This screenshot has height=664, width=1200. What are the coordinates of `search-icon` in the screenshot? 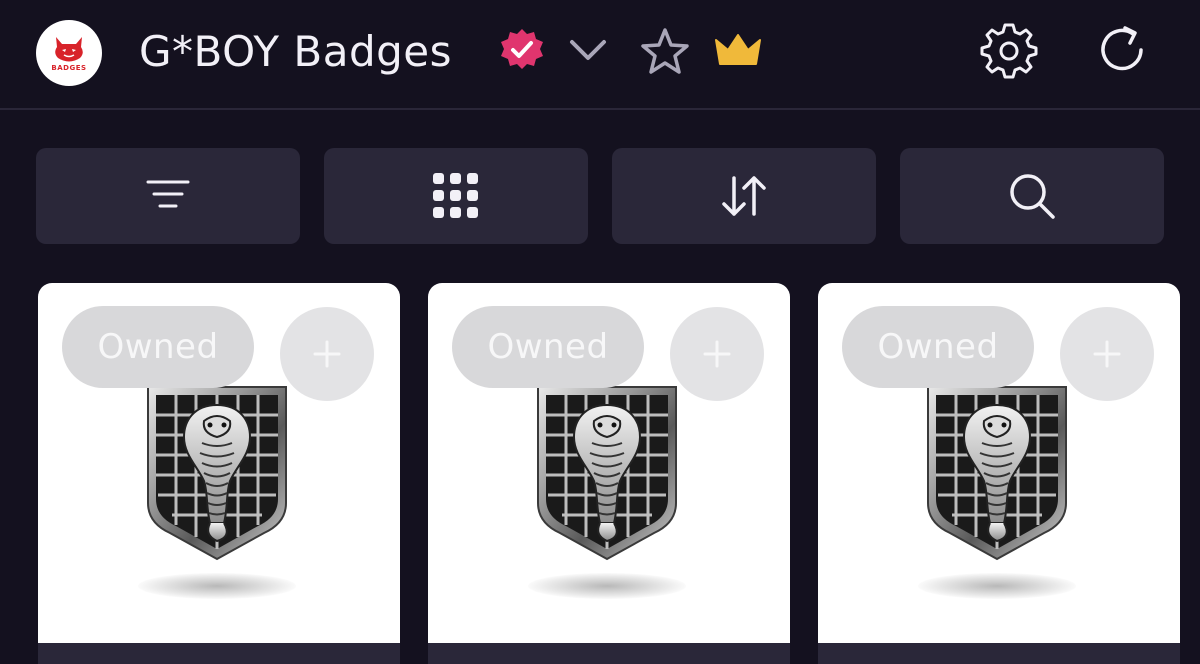 It's located at (1032, 196).